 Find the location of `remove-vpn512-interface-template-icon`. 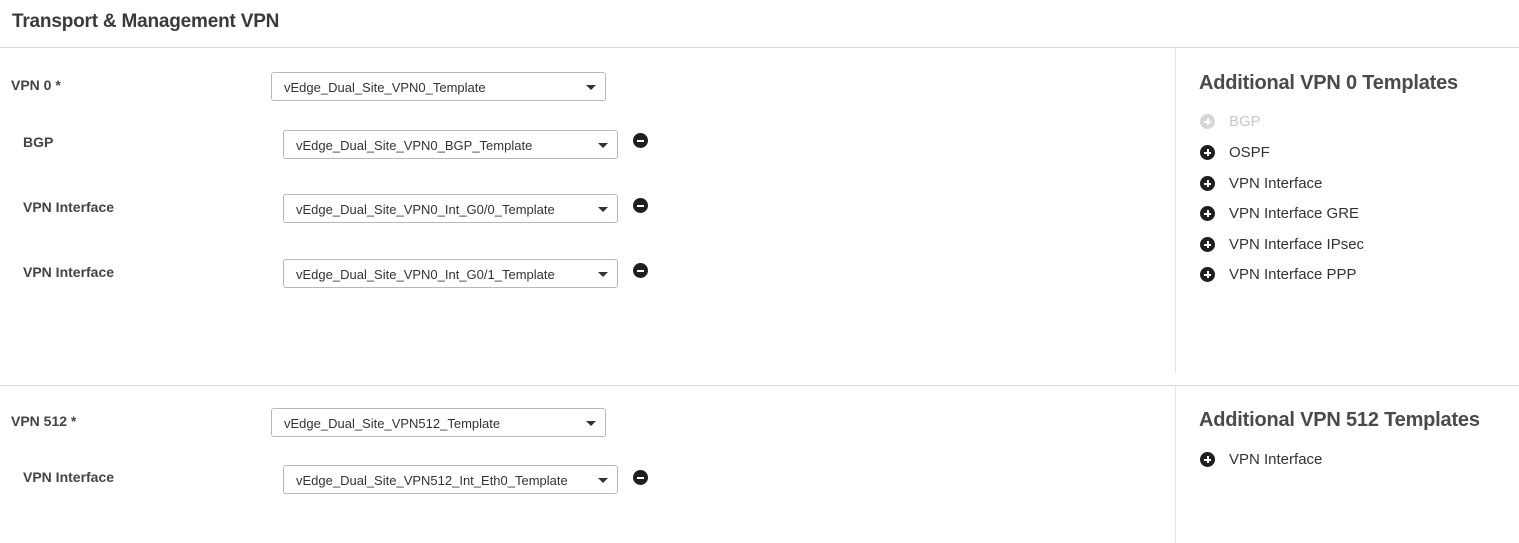

remove-vpn512-interface-template-icon is located at coordinates (640, 477).